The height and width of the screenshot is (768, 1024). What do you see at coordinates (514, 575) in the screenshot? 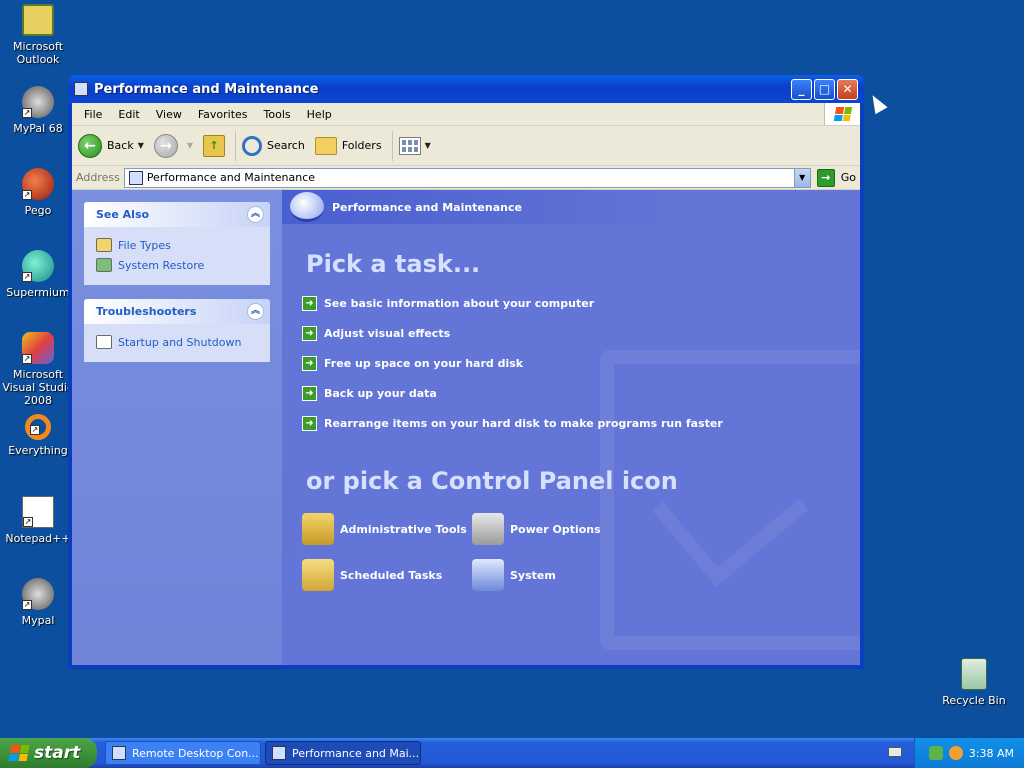
I see `system-item: System` at bounding box center [514, 575].